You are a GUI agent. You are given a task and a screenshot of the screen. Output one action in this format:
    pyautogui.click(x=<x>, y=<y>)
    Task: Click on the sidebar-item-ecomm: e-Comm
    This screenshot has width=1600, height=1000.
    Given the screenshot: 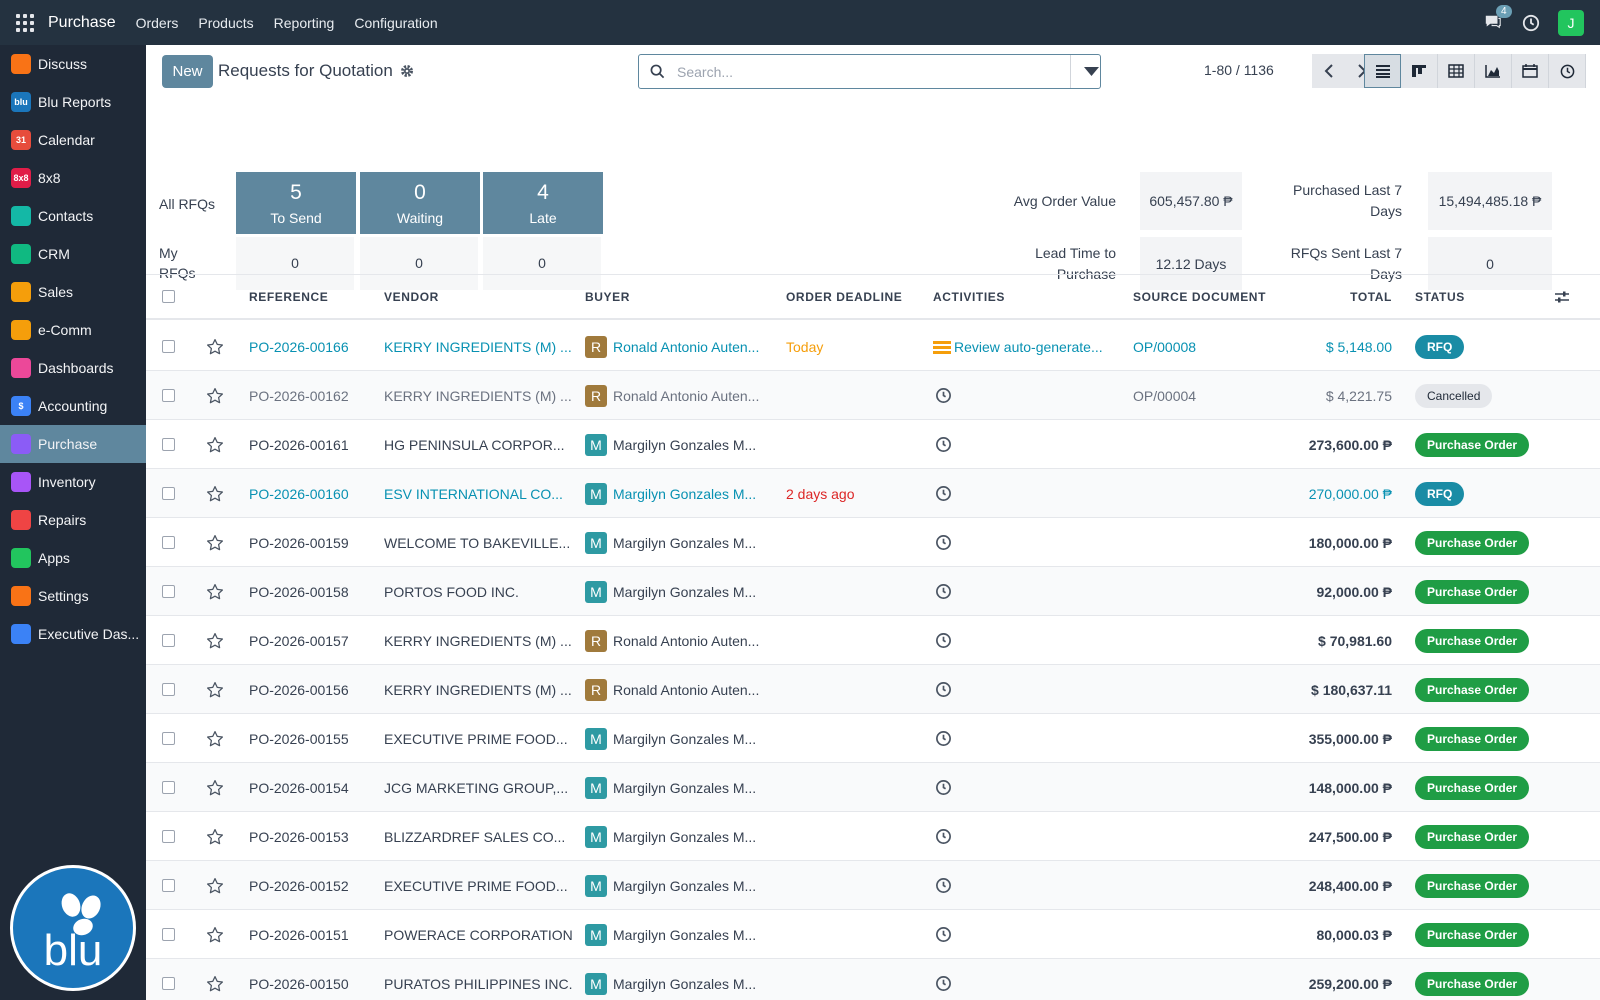 What is the action you would take?
    pyautogui.click(x=73, y=330)
    